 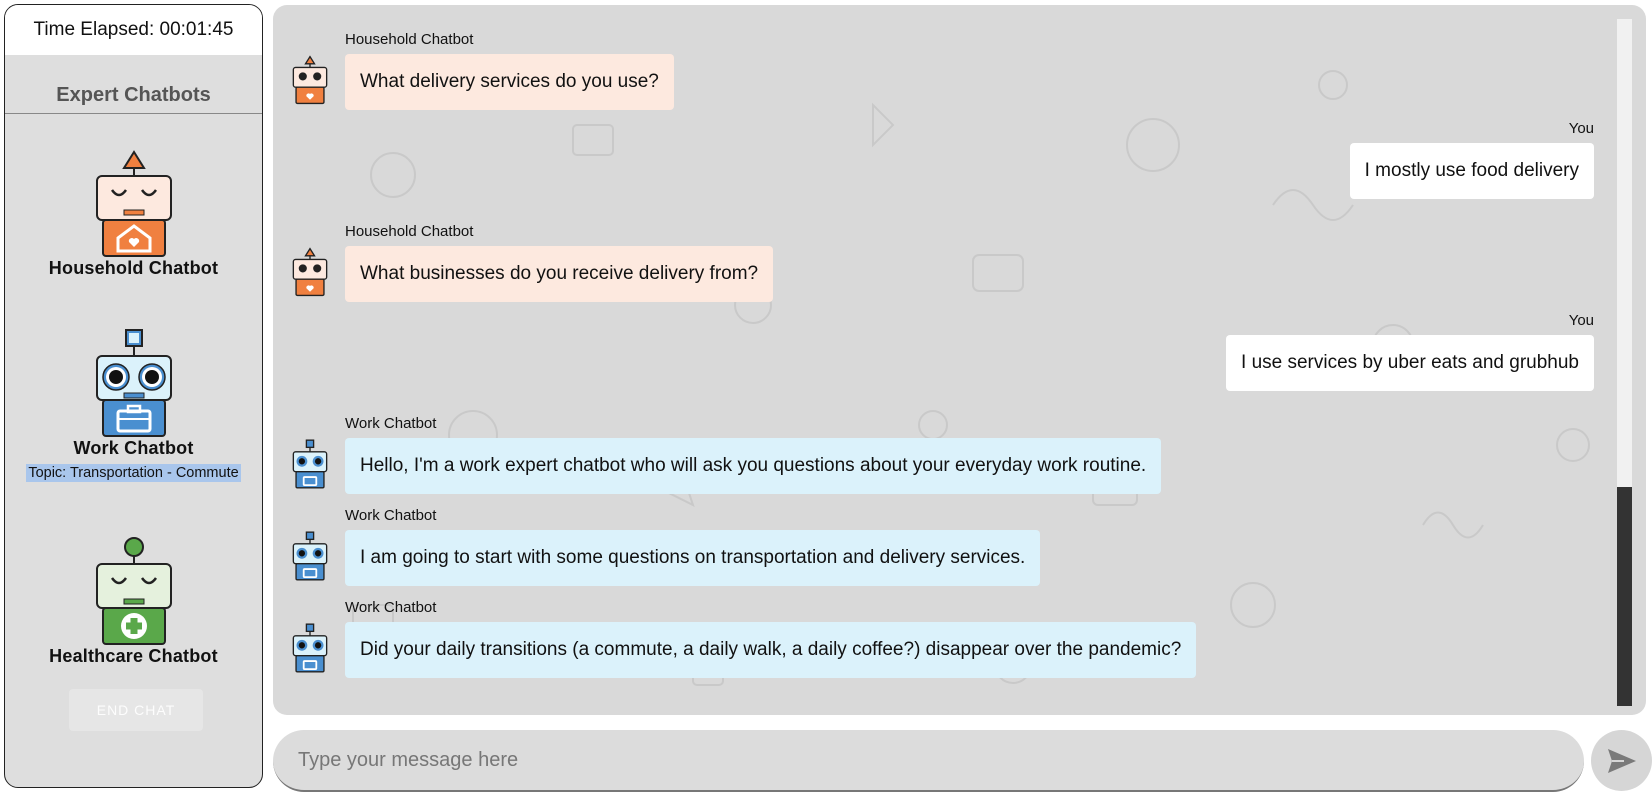 I want to click on bot-name: Healthcare Chatbot, so click(x=133, y=656).